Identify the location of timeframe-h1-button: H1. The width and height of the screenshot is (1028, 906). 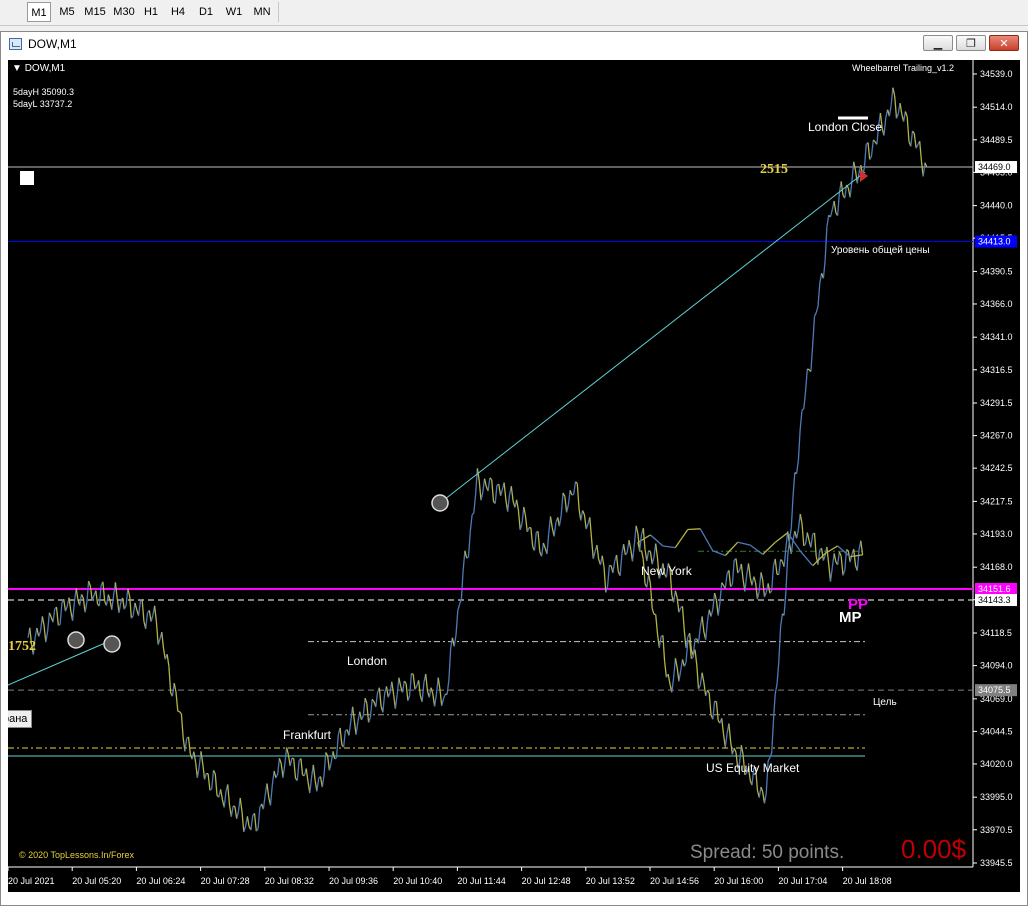
(151, 12).